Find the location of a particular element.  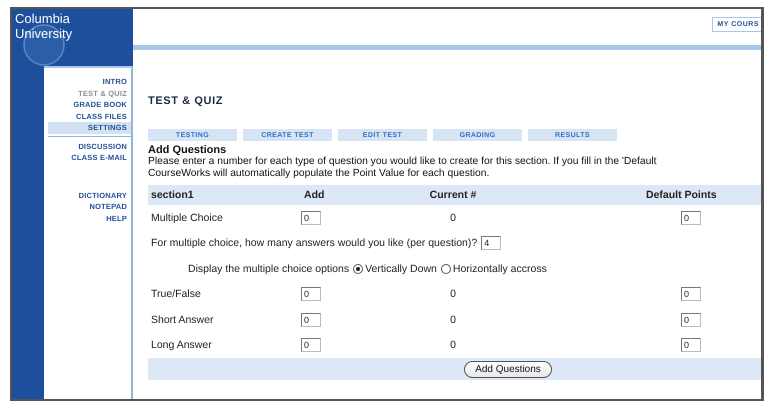

radio-option: Horizontally accross is located at coordinates (493, 268).